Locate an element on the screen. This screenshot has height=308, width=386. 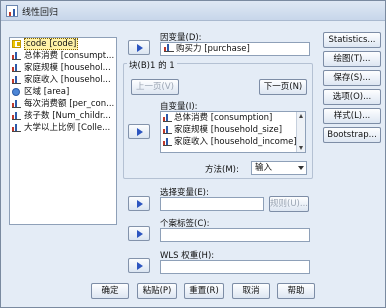
move-to-independent-button is located at coordinates (139, 131).